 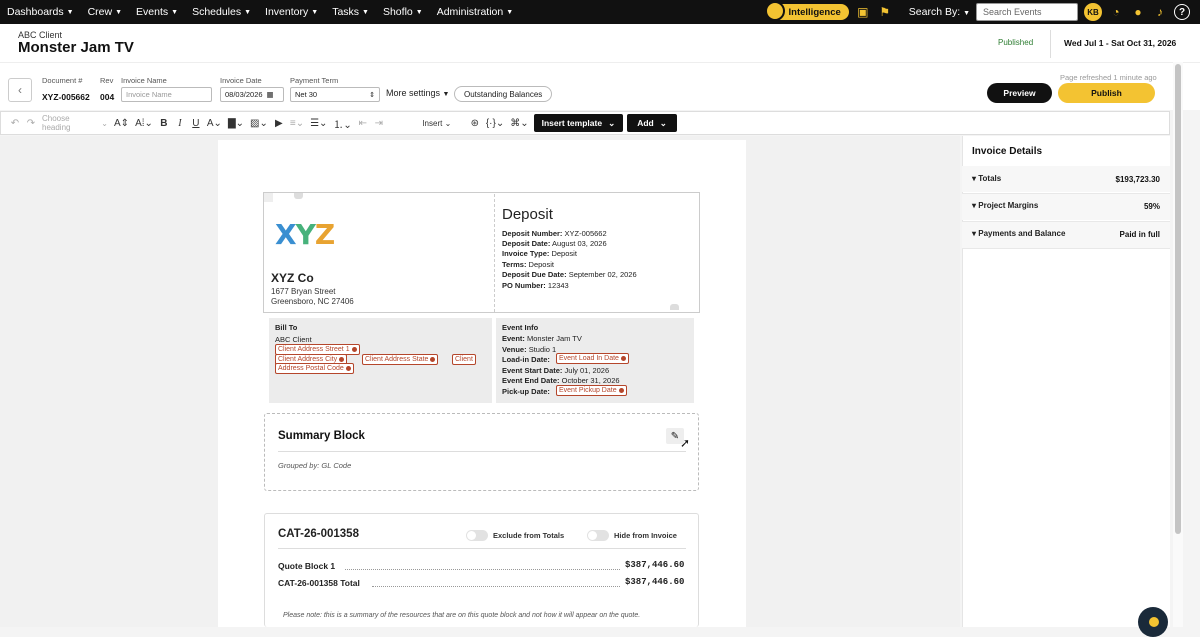 I want to click on invoice-name-input: Invoice Name, so click(x=166, y=94).